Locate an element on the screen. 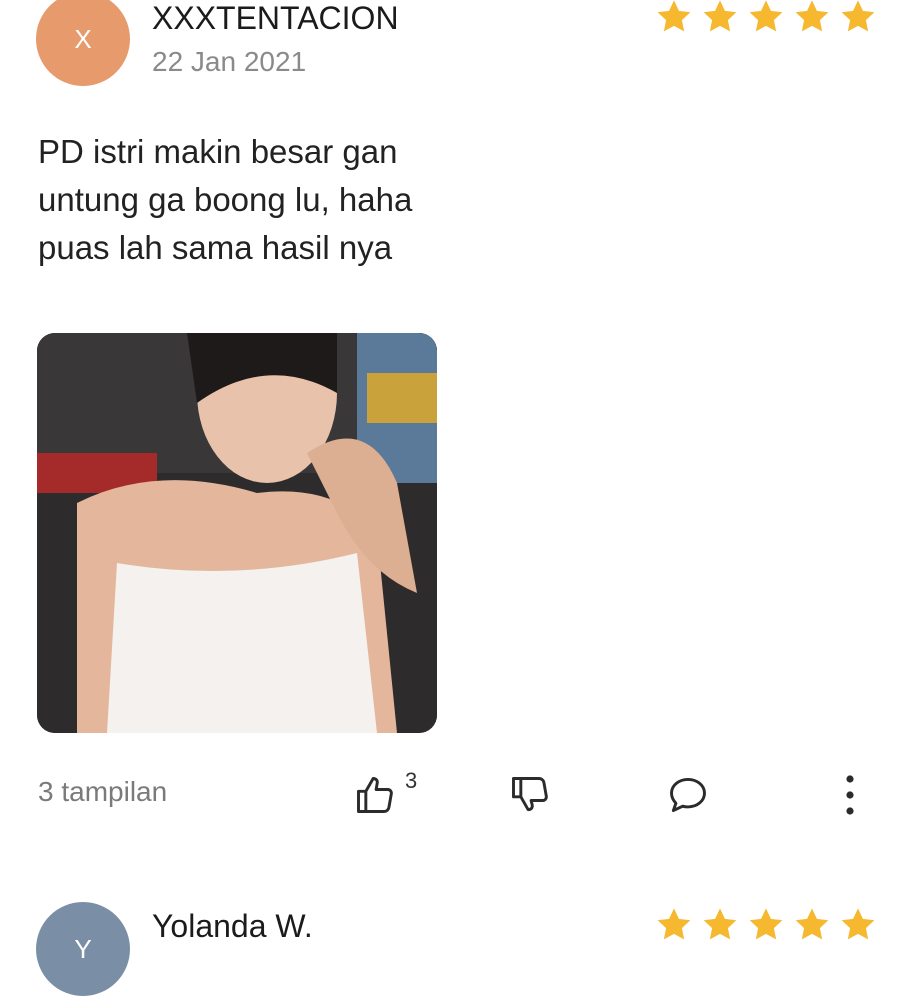  comment-icon is located at coordinates (688, 795).